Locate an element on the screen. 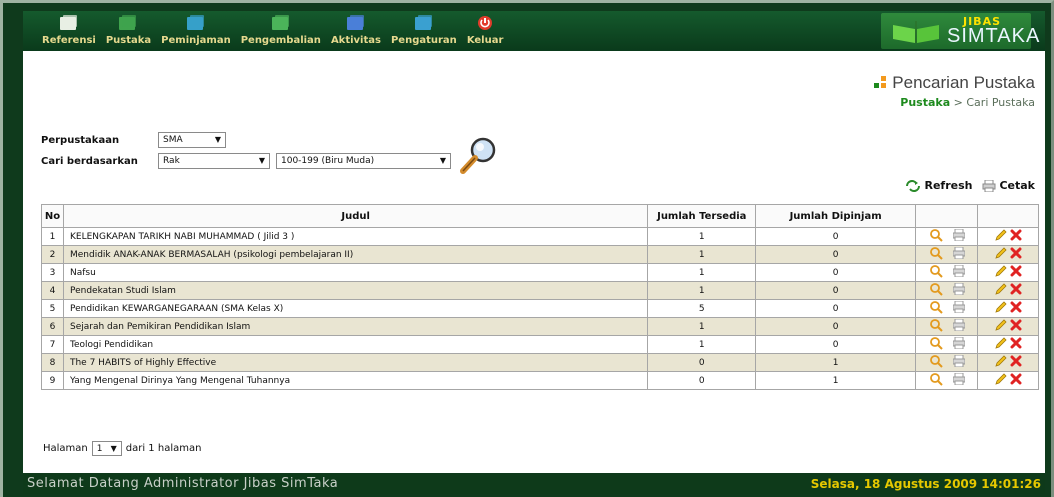 This screenshot has height=497, width=1054. page-select: 1 ▼ is located at coordinates (106, 448).